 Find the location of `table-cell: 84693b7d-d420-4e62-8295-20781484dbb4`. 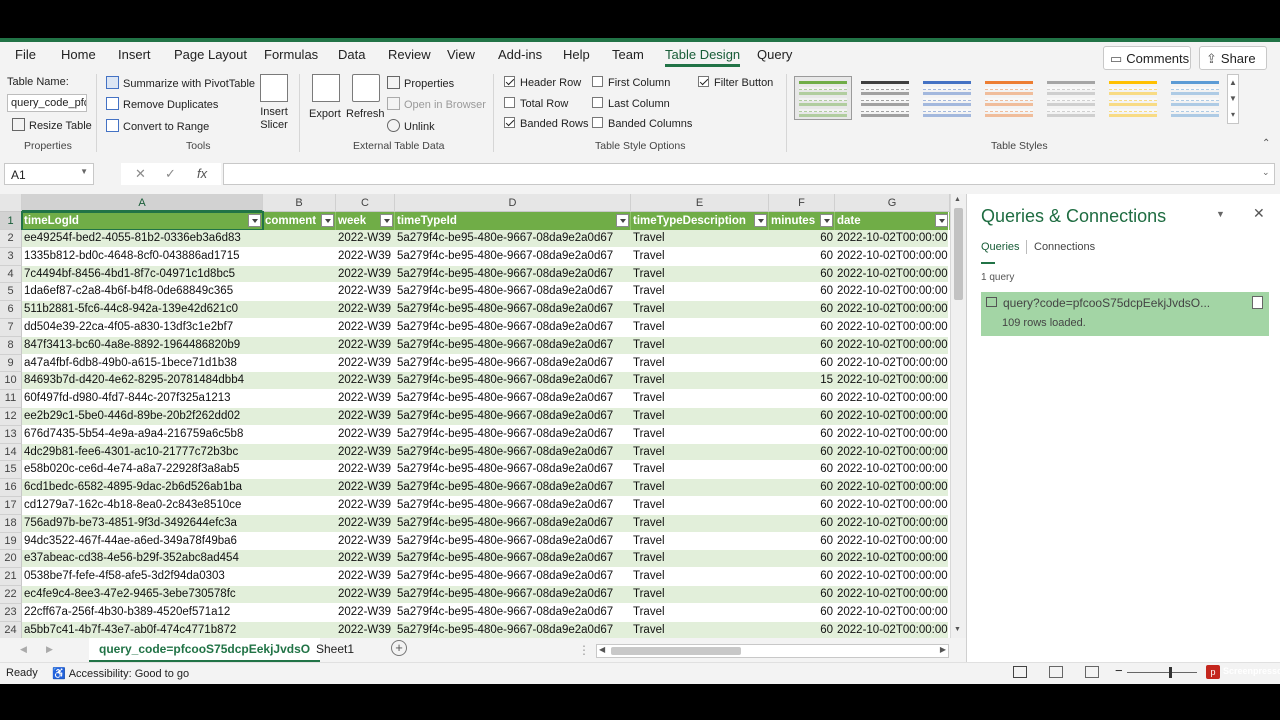

table-cell: 84693b7d-d420-4e62-8295-20781484dbb4 is located at coordinates (142, 381).